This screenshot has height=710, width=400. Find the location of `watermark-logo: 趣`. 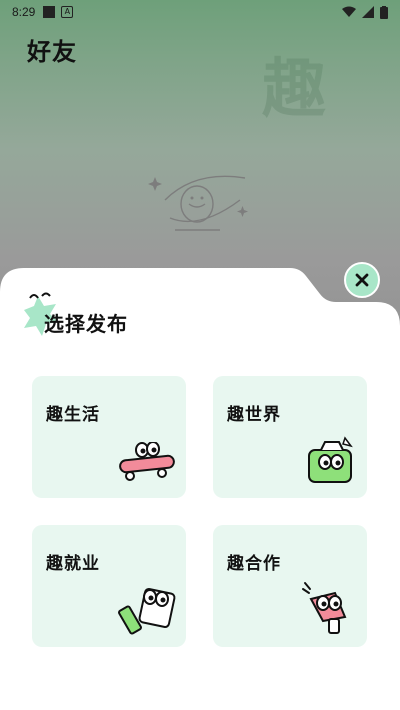

watermark-logo: 趣 is located at coordinates (294, 90).